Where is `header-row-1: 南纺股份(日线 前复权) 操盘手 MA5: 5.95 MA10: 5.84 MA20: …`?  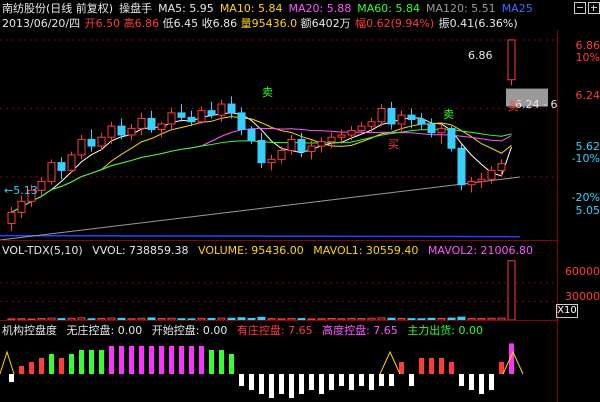 header-row-1: 南纺股份(日线 前复权) 操盘手 MA5: 5.95 MA10: 5.84 MA20: … is located at coordinates (270, 8).